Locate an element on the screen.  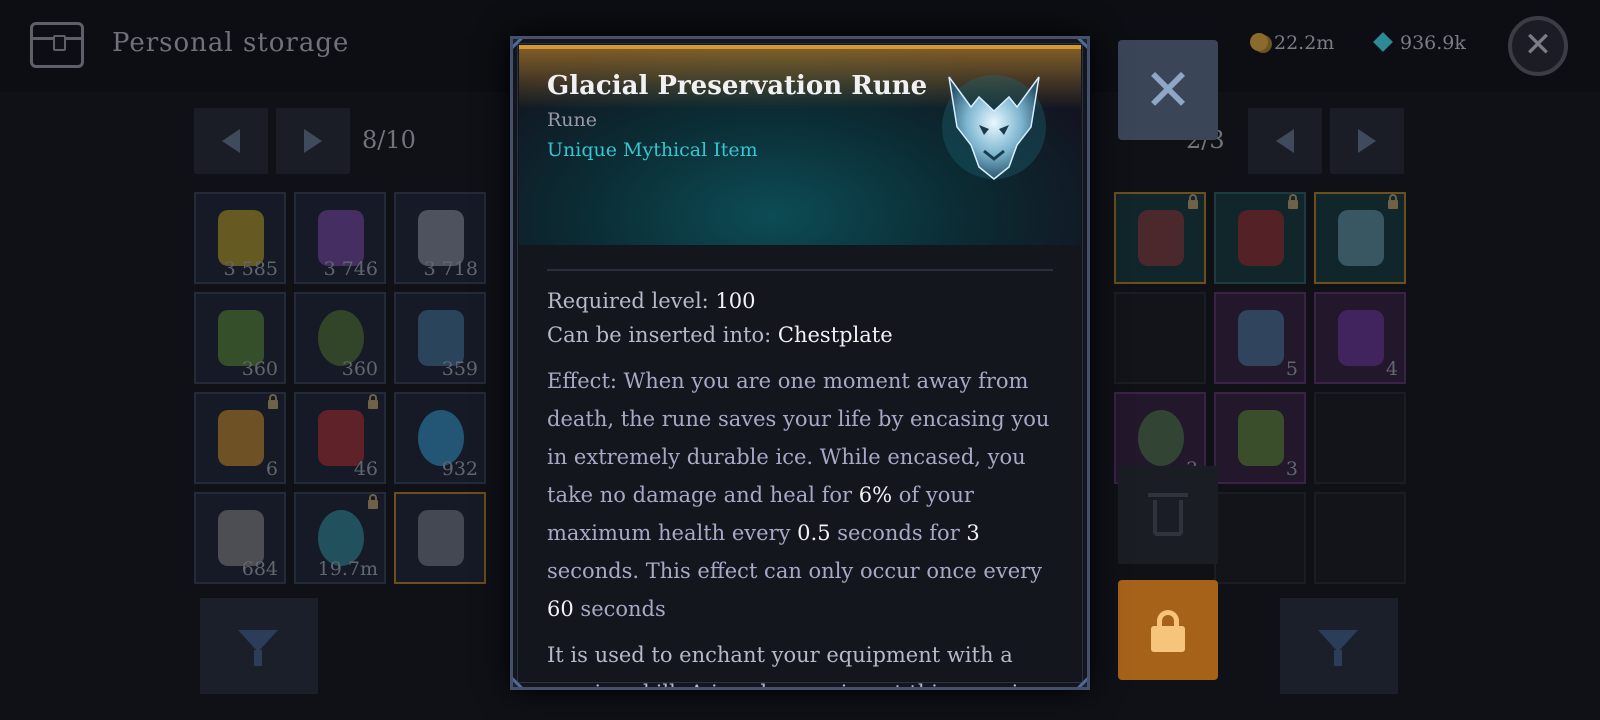
storage-slot: 6 is located at coordinates (240, 438).